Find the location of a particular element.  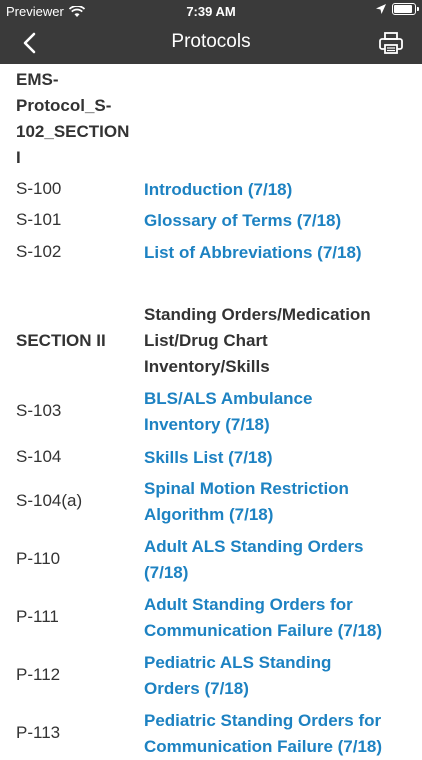

protocol-code: P-113 is located at coordinates (38, 732).